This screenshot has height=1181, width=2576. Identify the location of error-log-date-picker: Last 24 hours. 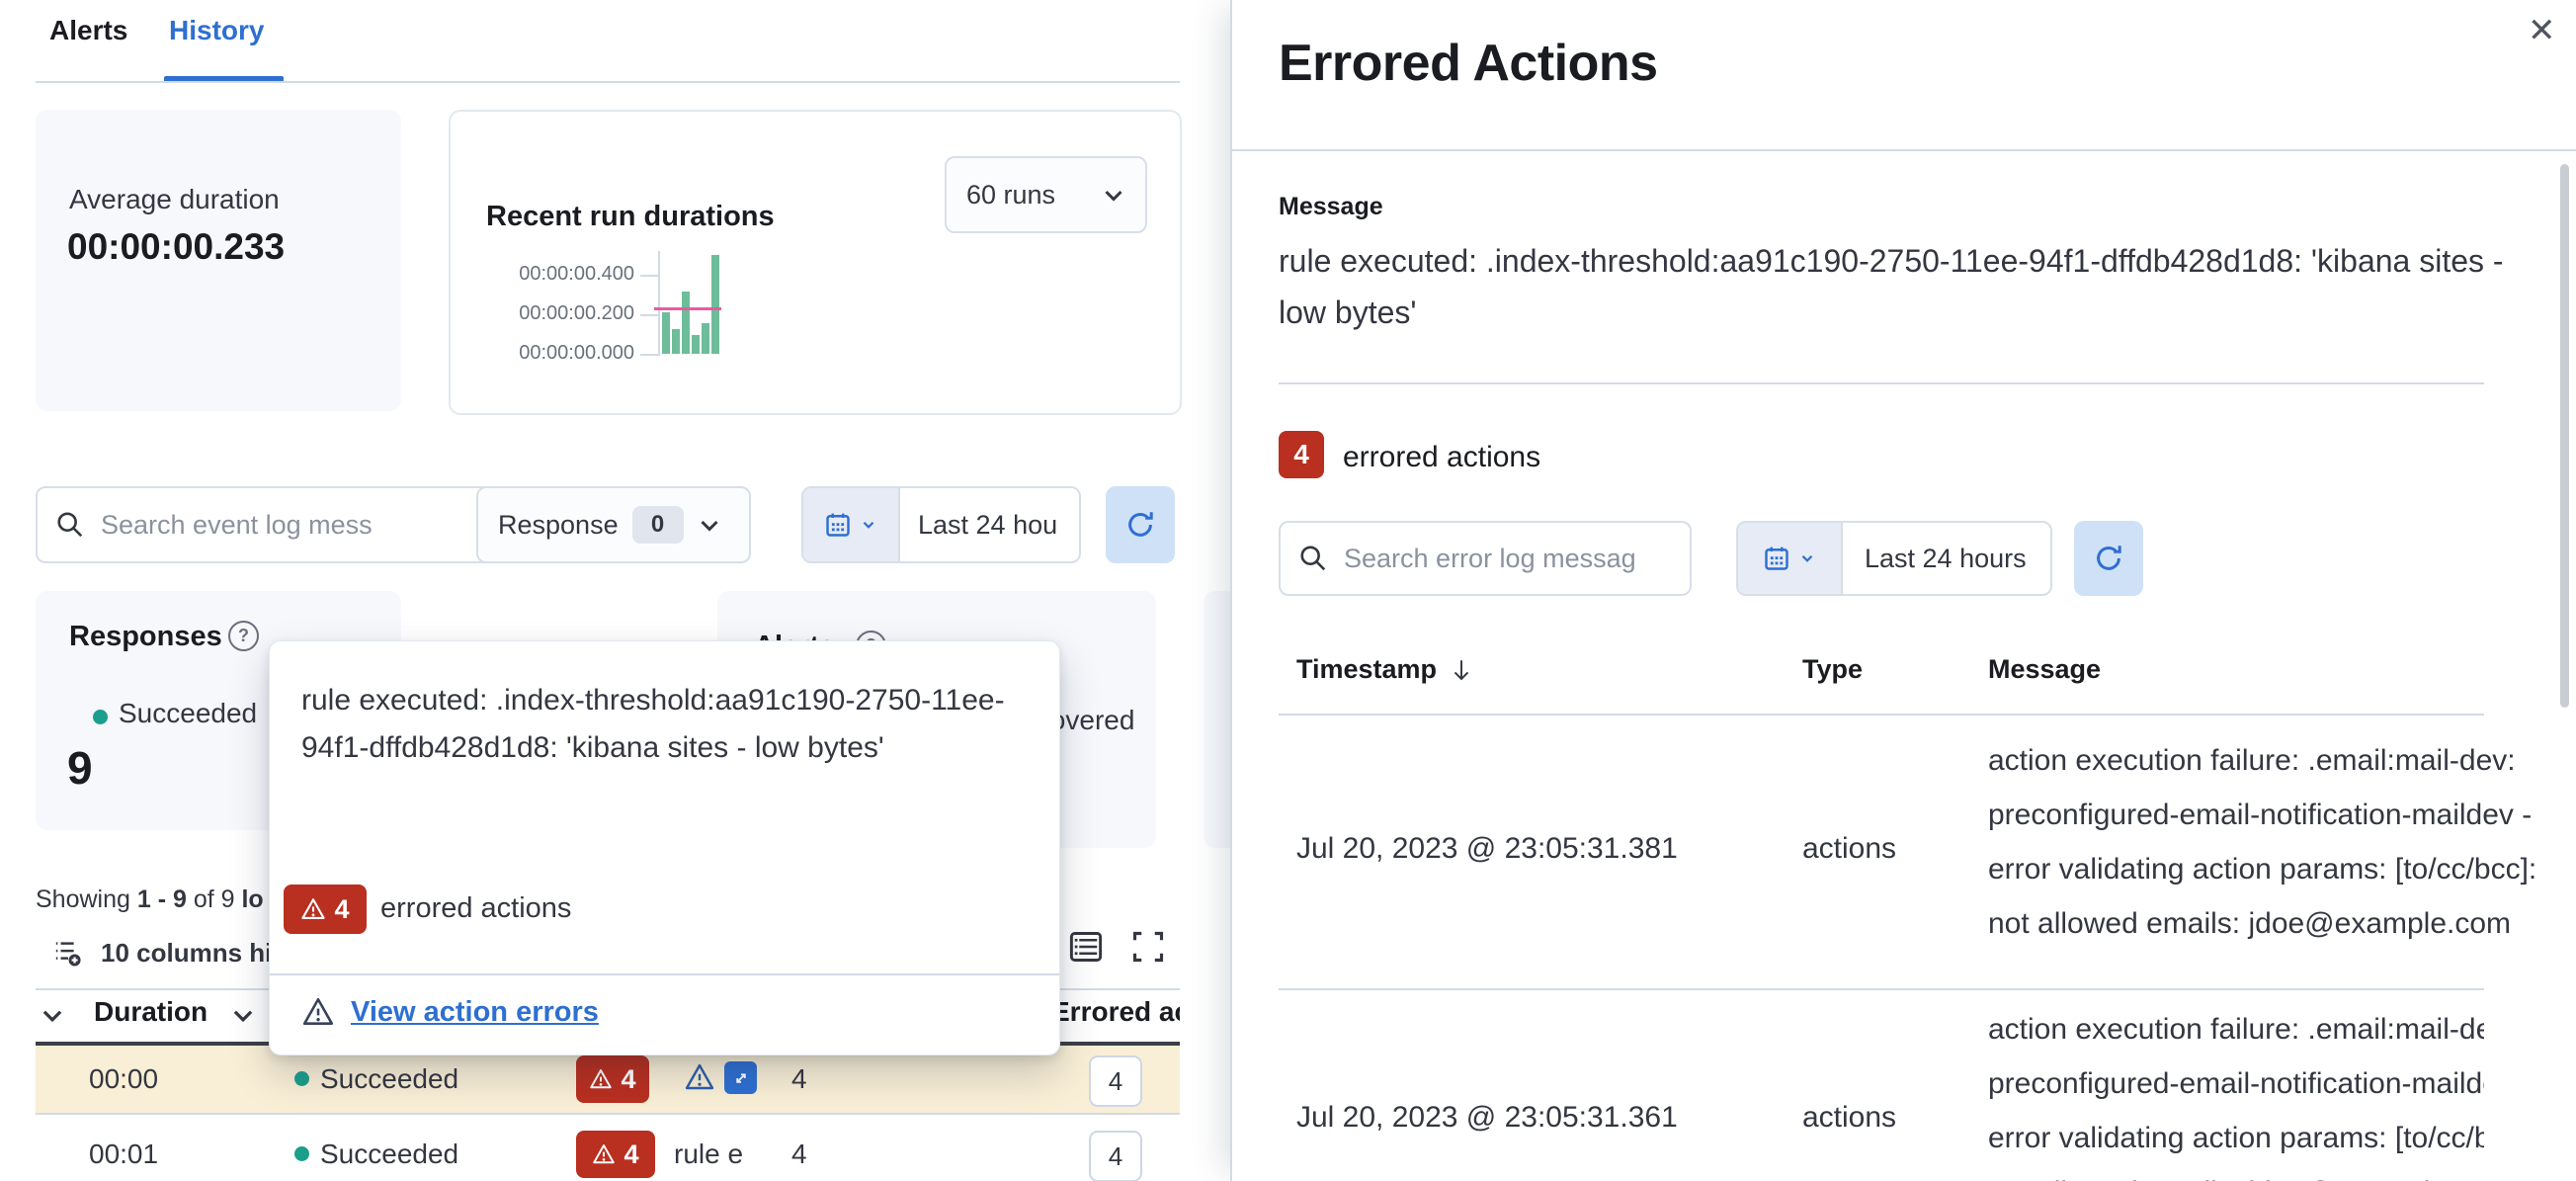
(1894, 558).